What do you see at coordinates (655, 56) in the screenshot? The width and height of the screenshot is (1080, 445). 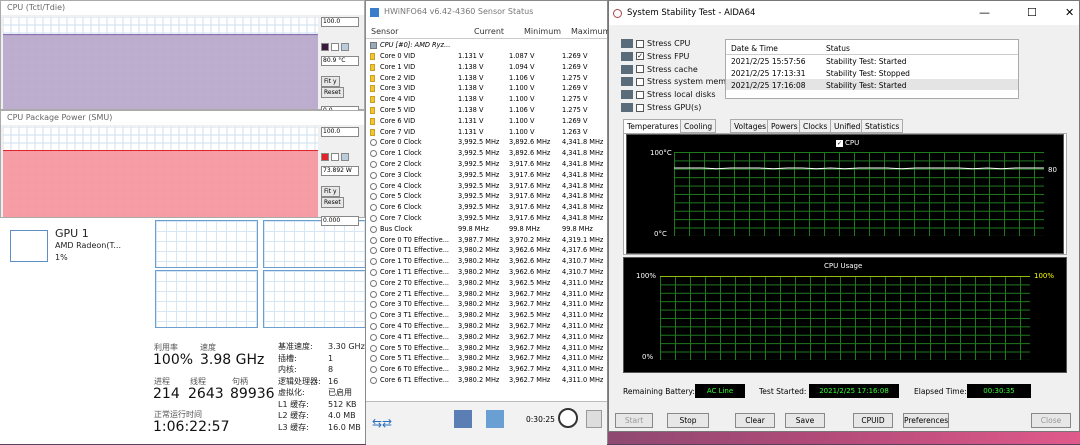 I see `stress-option: ✓ Stress FPU` at bounding box center [655, 56].